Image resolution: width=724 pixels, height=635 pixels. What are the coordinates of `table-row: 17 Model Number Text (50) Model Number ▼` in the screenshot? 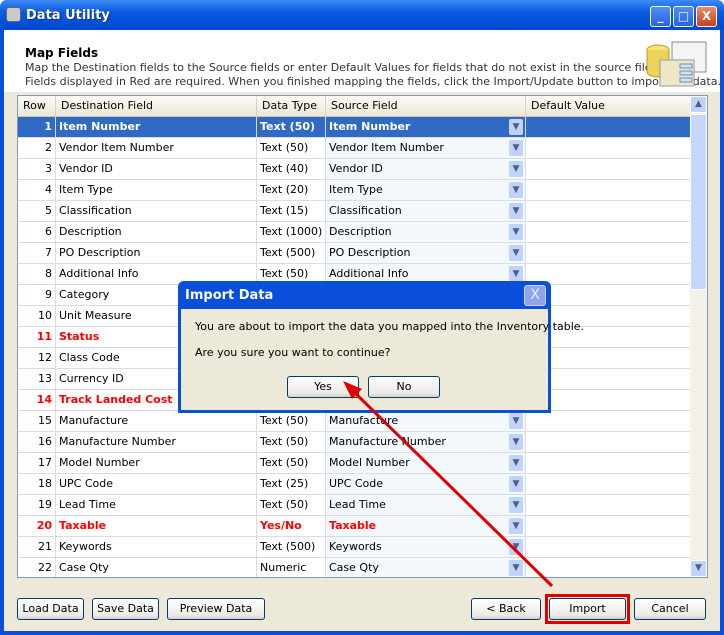 It's located at (354, 463).